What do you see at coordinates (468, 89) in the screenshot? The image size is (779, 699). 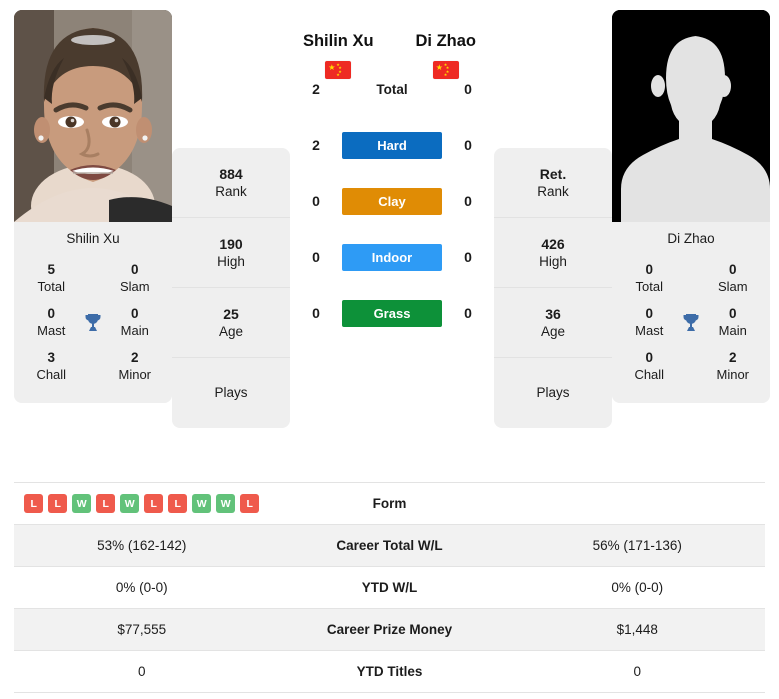 I see `right-wins-total: 0` at bounding box center [468, 89].